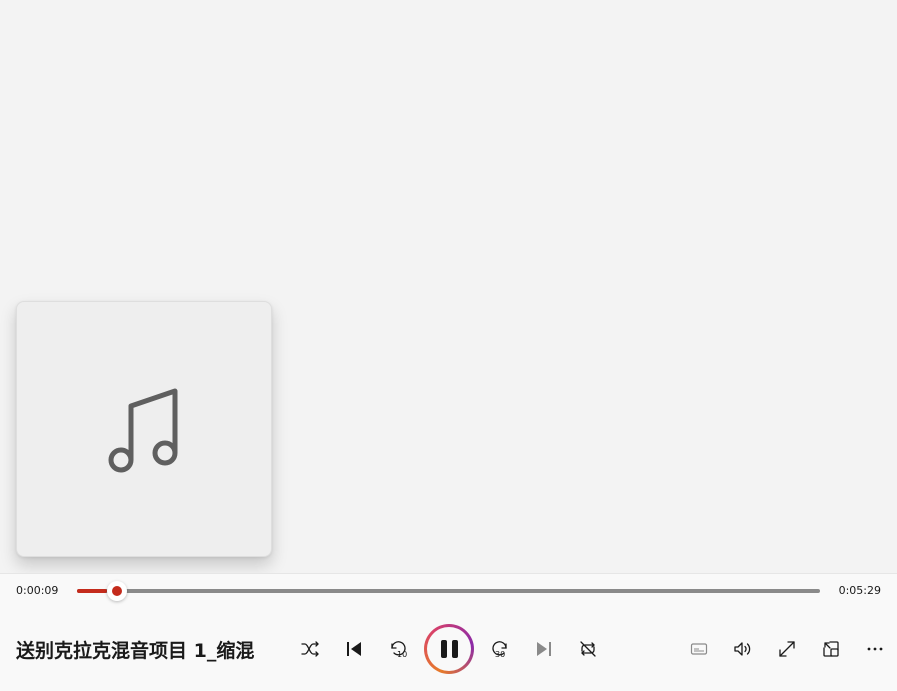 Image resolution: width=897 pixels, height=691 pixels. I want to click on fullscreen-button, so click(787, 649).